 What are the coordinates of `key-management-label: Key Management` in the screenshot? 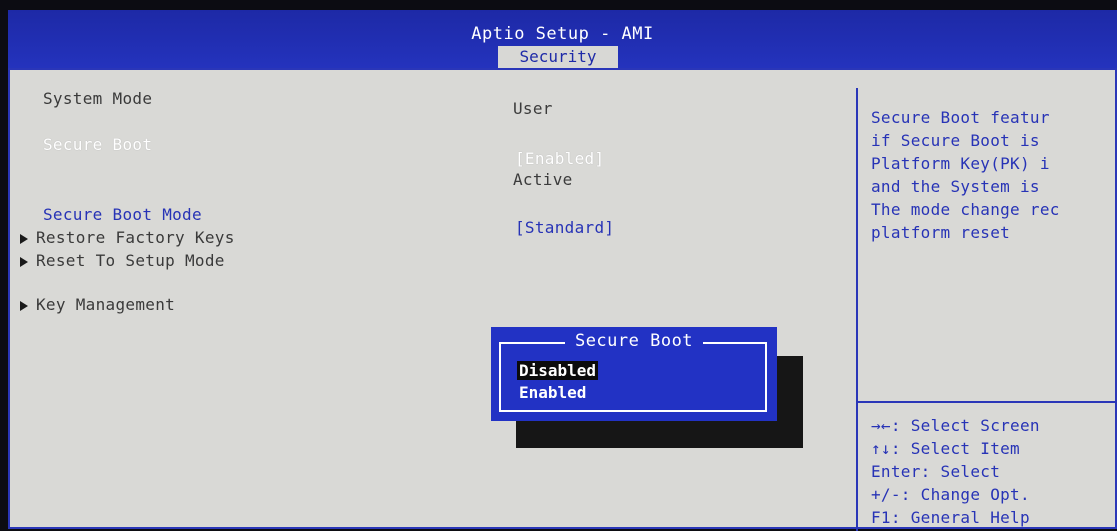 It's located at (106, 304).